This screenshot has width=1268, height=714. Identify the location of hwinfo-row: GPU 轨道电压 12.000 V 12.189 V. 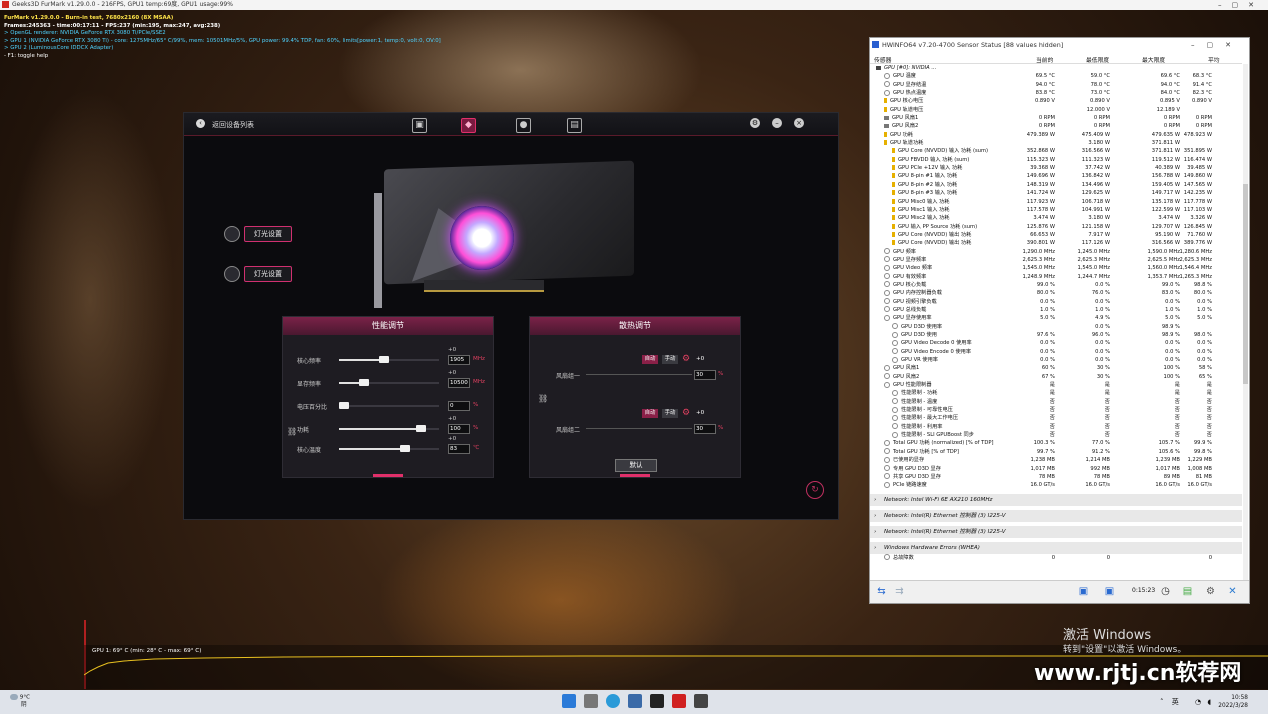
(1056, 110).